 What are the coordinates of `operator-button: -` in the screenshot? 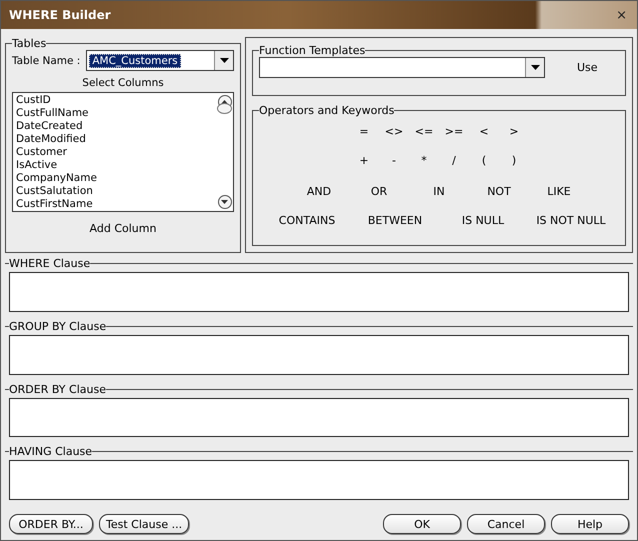 It's located at (394, 160).